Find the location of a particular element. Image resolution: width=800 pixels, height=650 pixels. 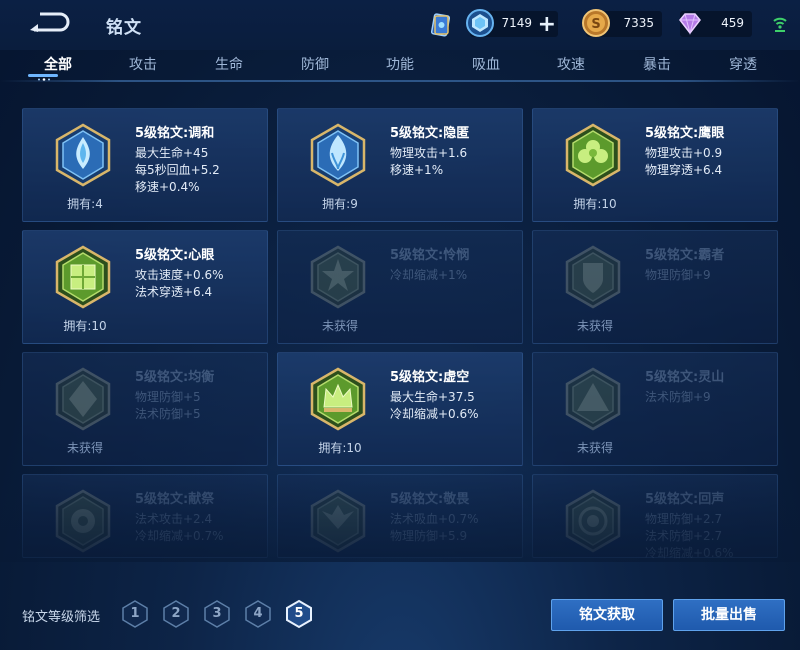

rune-name: 5级铭文:怜悯 is located at coordinates (430, 255).